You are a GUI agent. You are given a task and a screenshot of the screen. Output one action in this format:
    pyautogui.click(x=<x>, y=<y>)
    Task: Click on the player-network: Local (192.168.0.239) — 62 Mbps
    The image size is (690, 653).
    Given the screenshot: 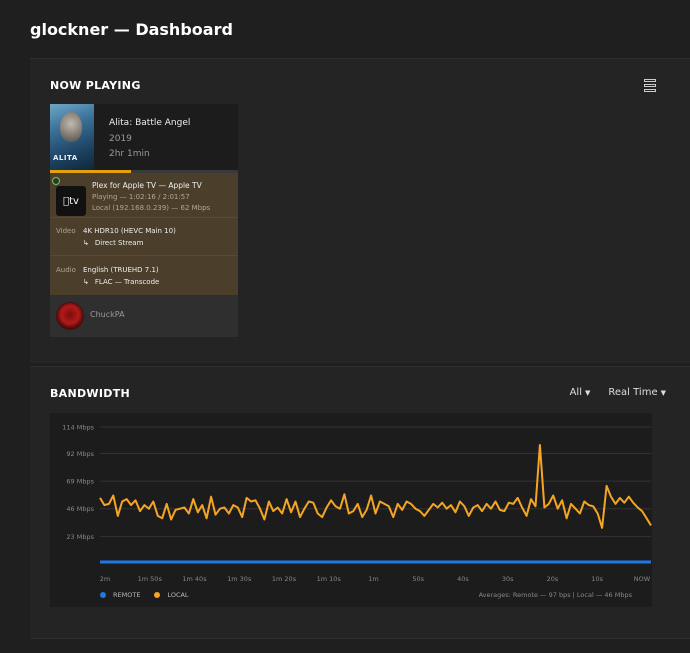 What is the action you would take?
    pyautogui.click(x=151, y=208)
    